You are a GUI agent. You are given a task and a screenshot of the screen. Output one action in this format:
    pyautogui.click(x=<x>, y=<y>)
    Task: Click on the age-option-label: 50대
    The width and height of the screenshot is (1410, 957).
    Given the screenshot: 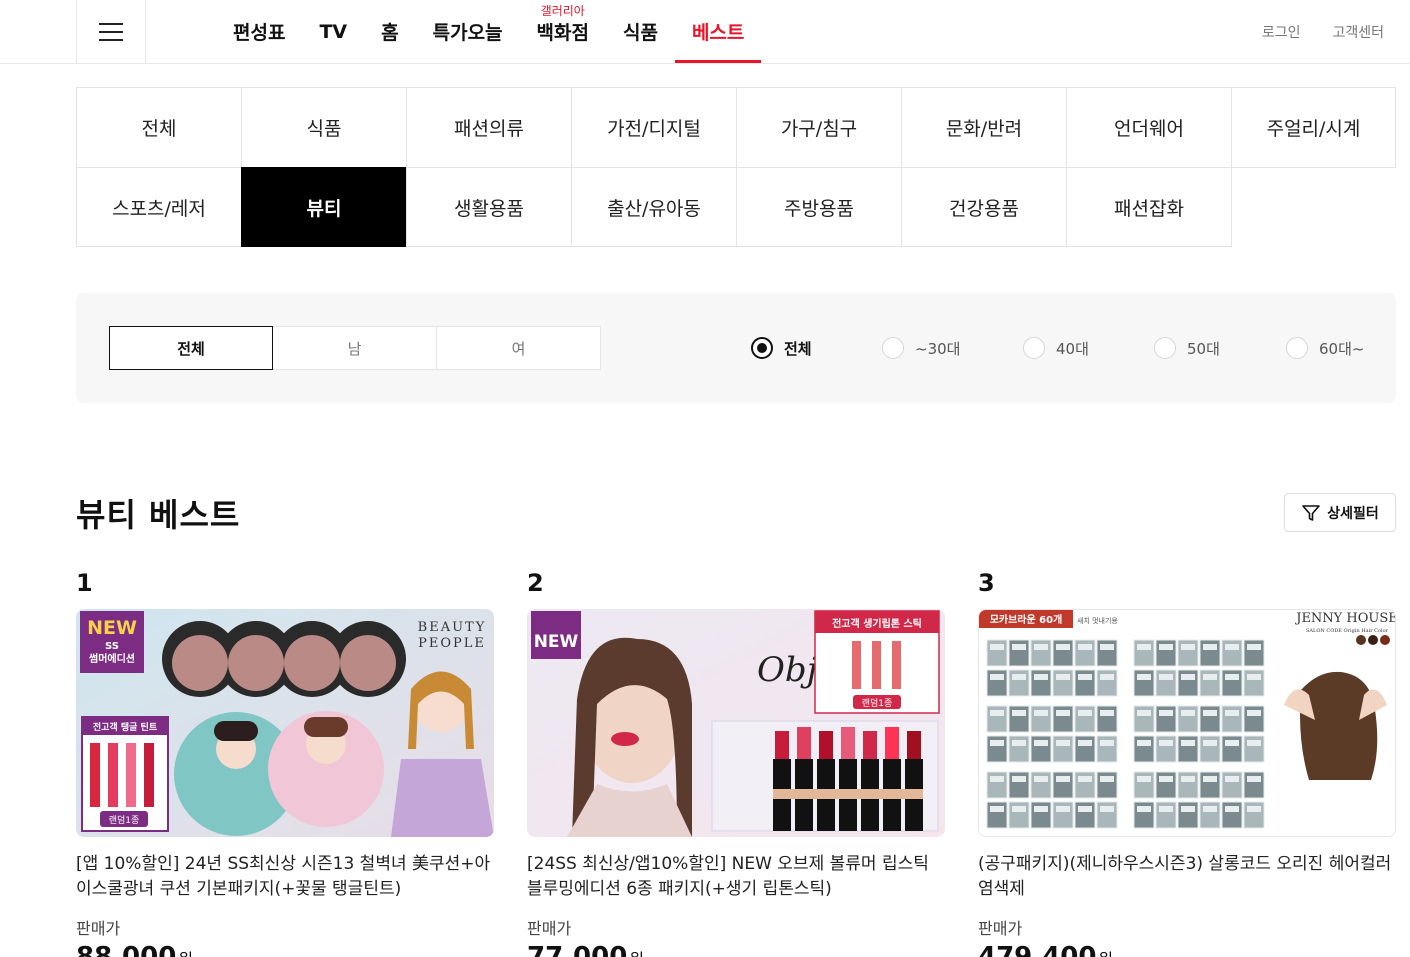 What is the action you would take?
    pyautogui.click(x=1203, y=348)
    